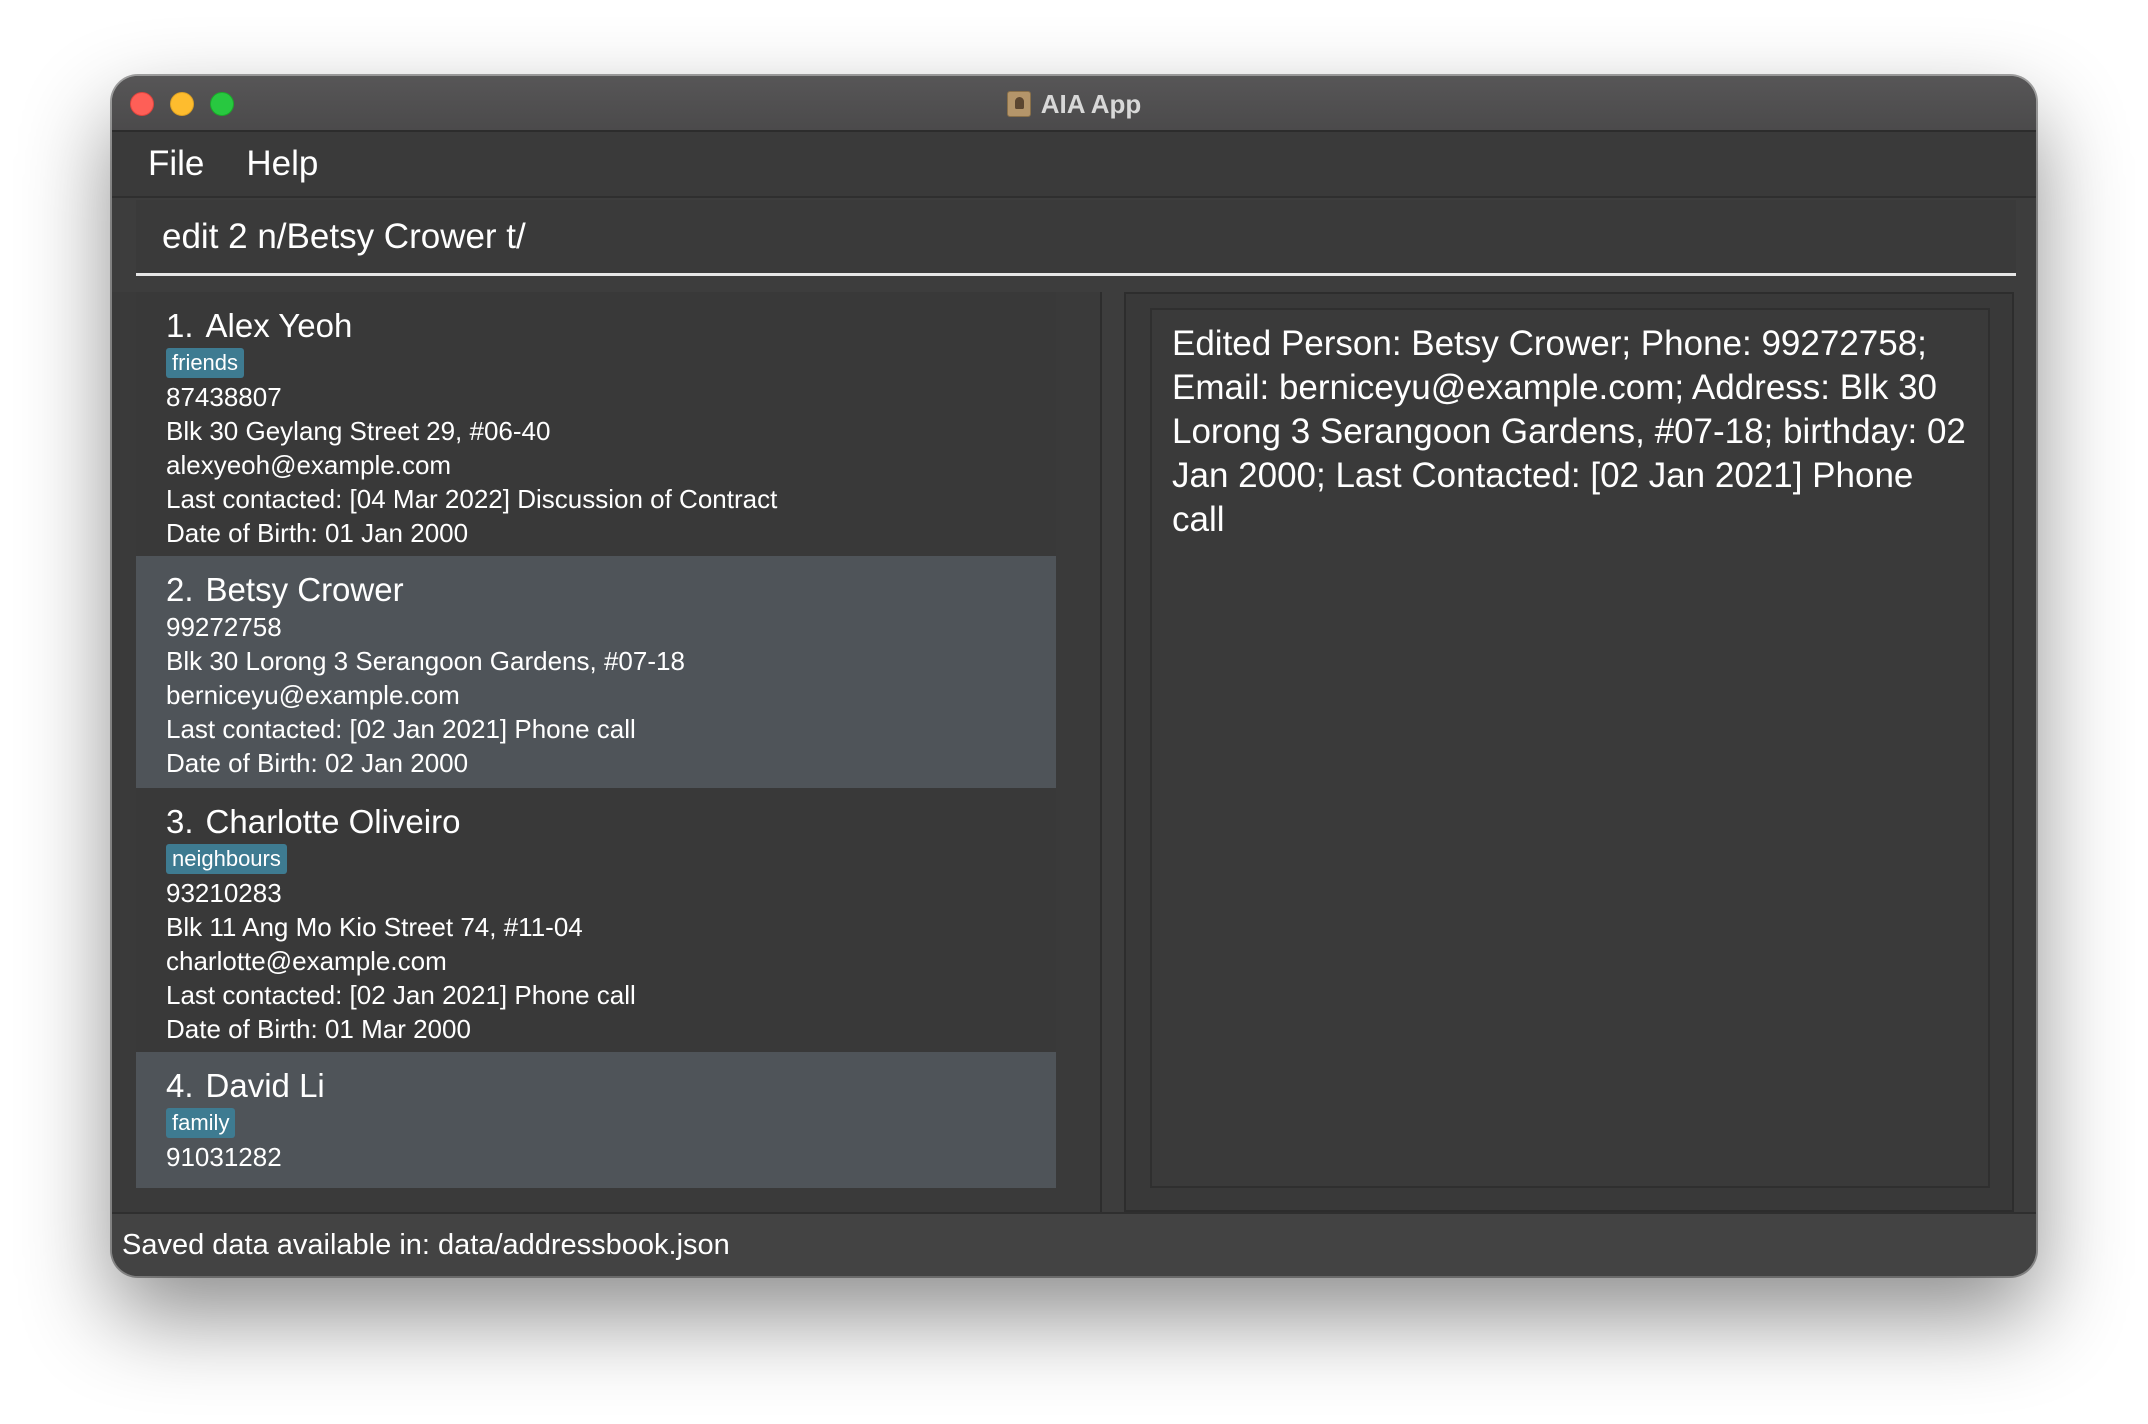 This screenshot has height=1424, width=2148. I want to click on person-name: 4. David Li, so click(245, 1085).